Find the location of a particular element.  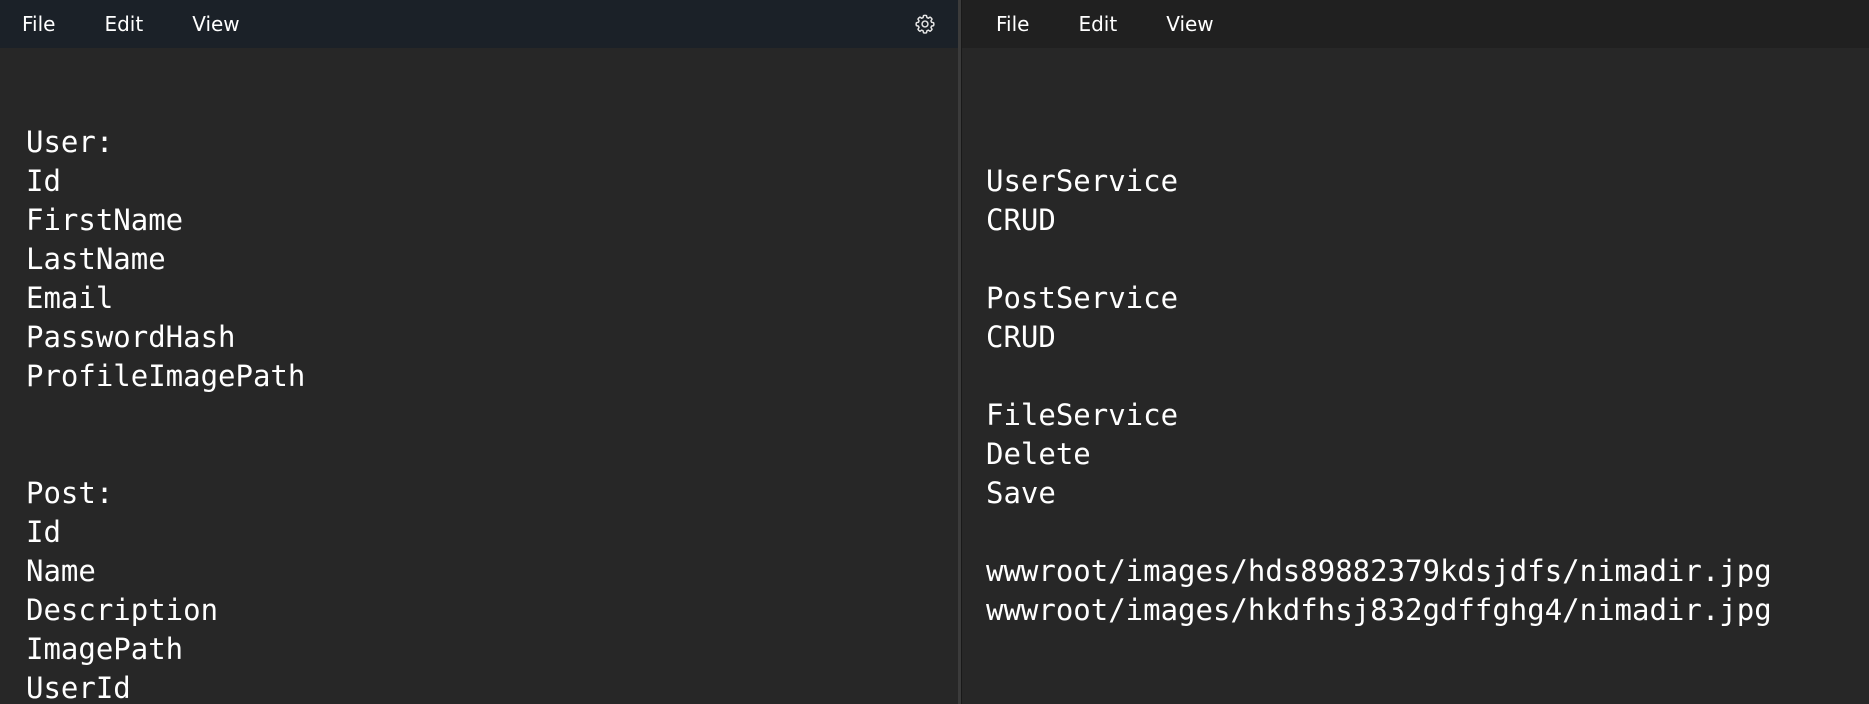

text-line: FileService is located at coordinates (1082, 415).